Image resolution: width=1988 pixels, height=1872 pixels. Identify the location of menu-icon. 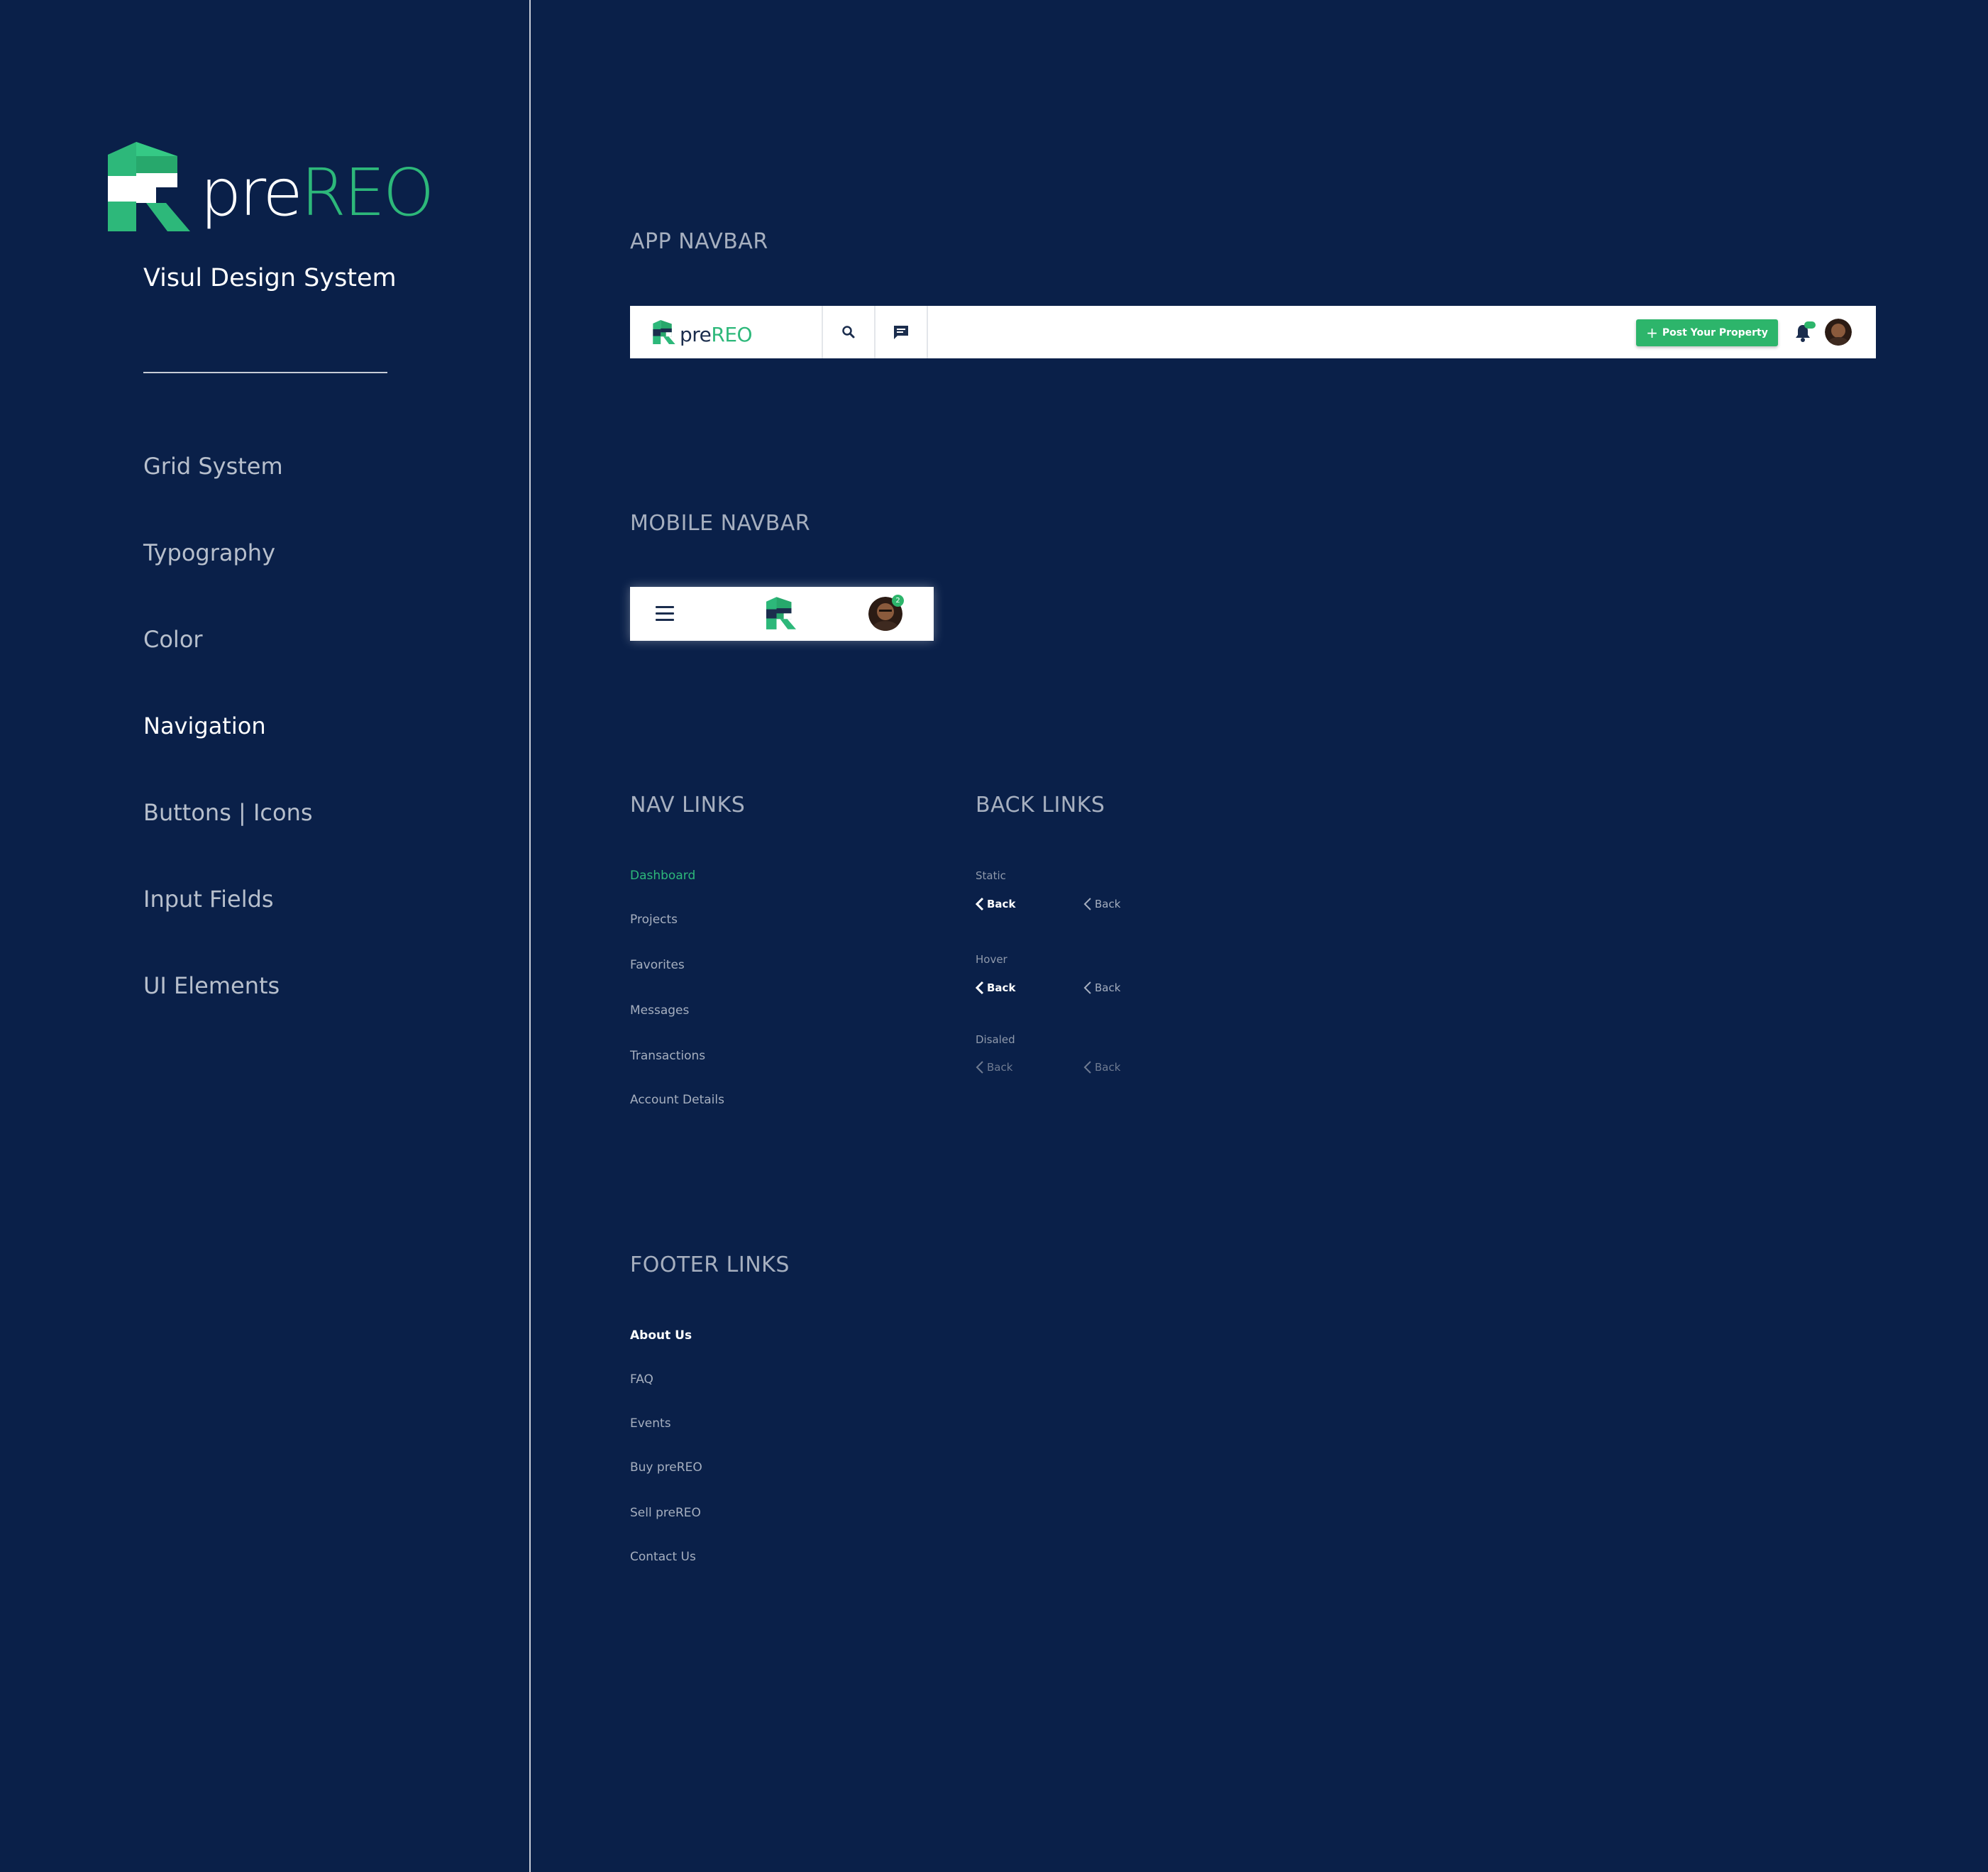
(665, 614).